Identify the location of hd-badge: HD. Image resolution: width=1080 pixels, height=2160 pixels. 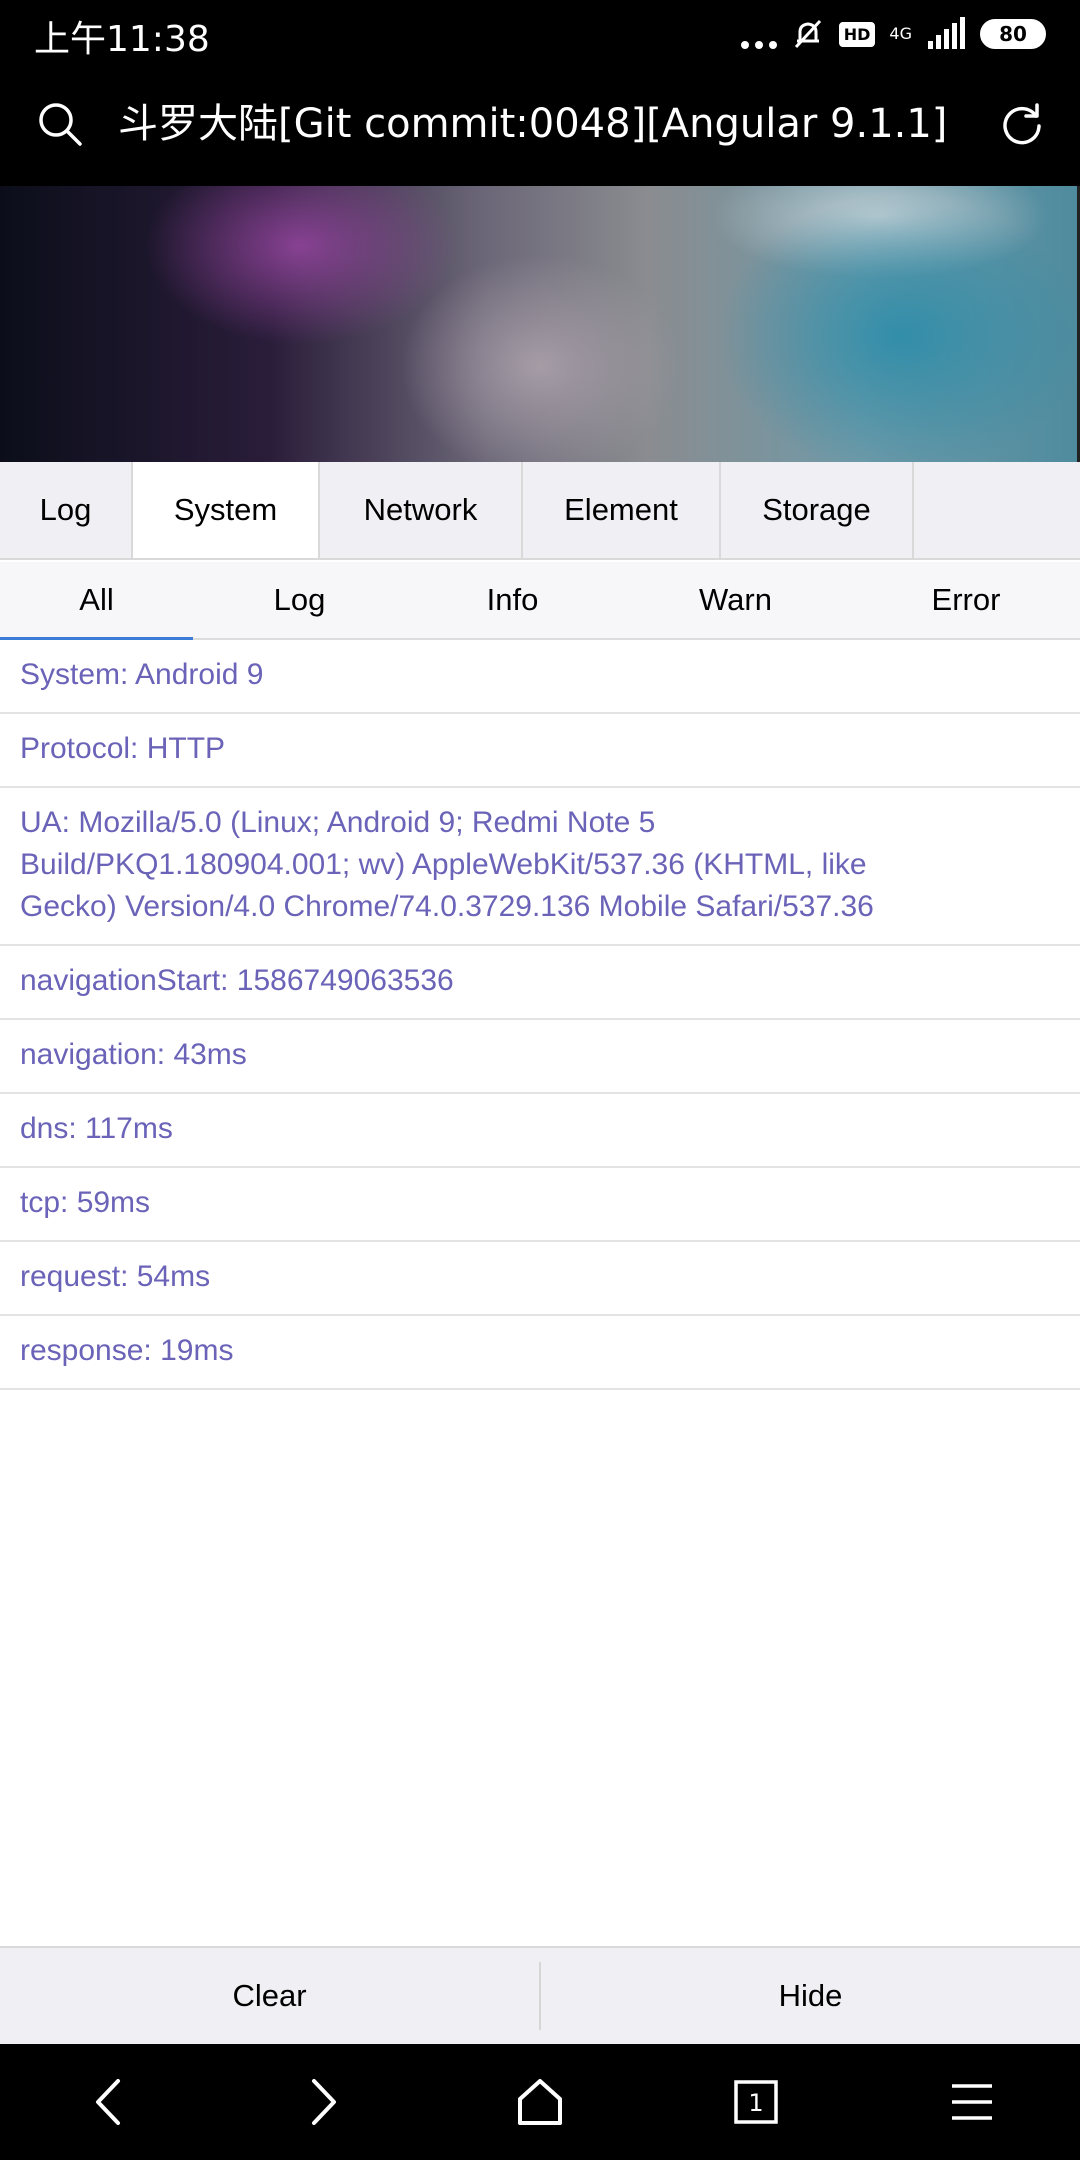
(857, 34).